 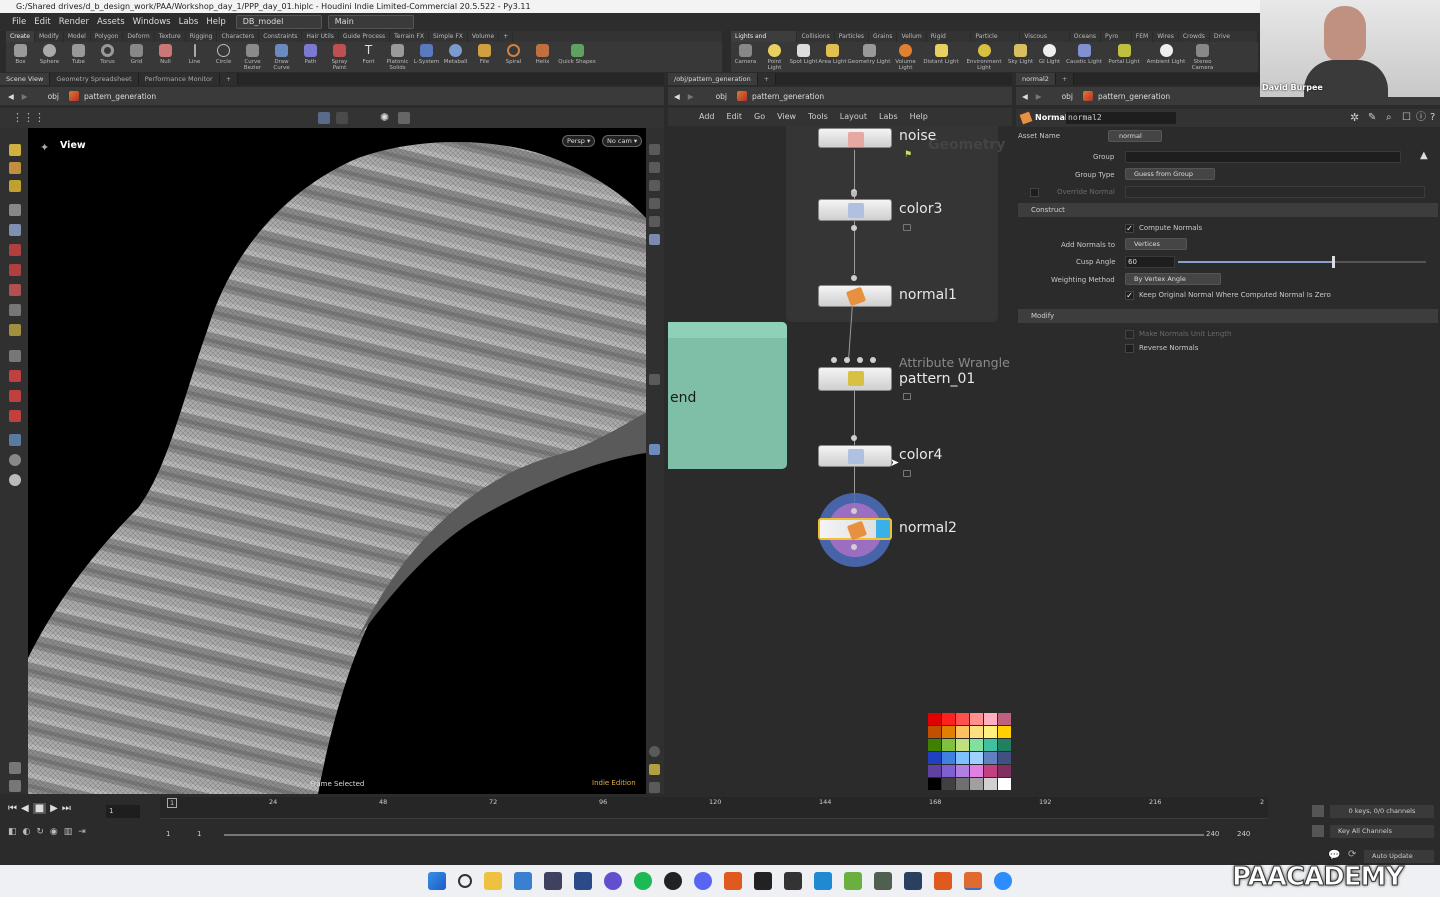 I want to click on tool-spray-paint: Spray Paint, so click(x=339, y=57).